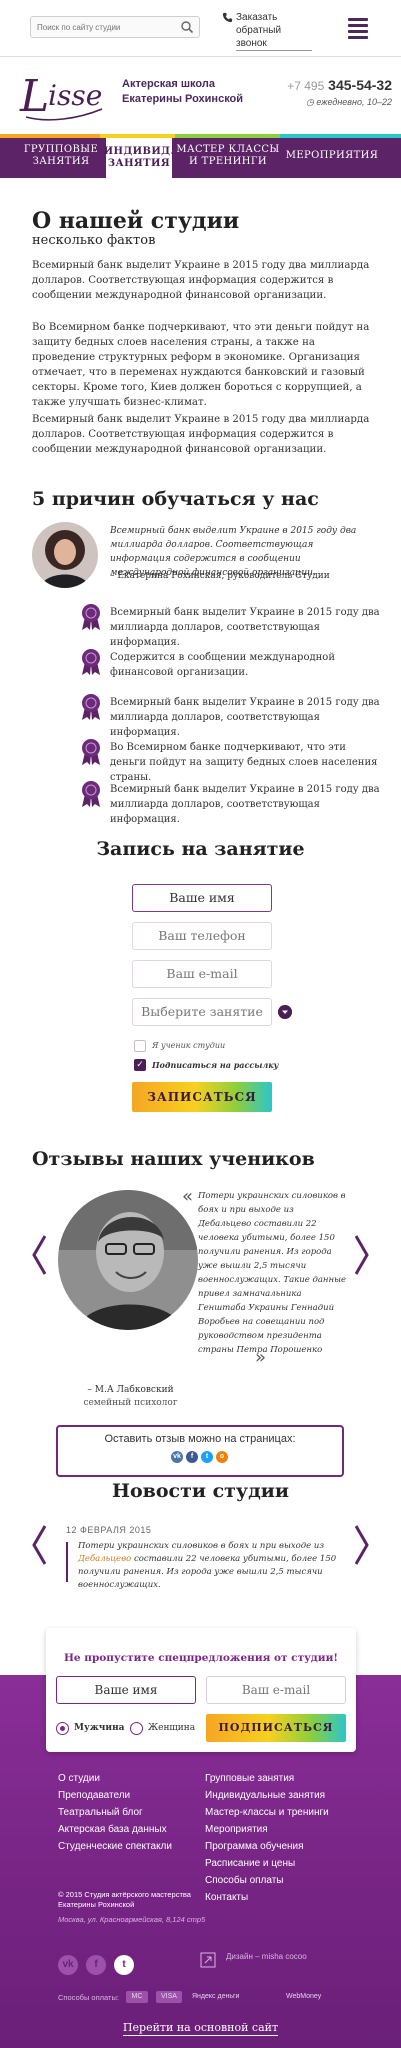  Describe the element at coordinates (354, 102) in the screenshot. I see `hours-text: ежедневно, 10–22` at that location.